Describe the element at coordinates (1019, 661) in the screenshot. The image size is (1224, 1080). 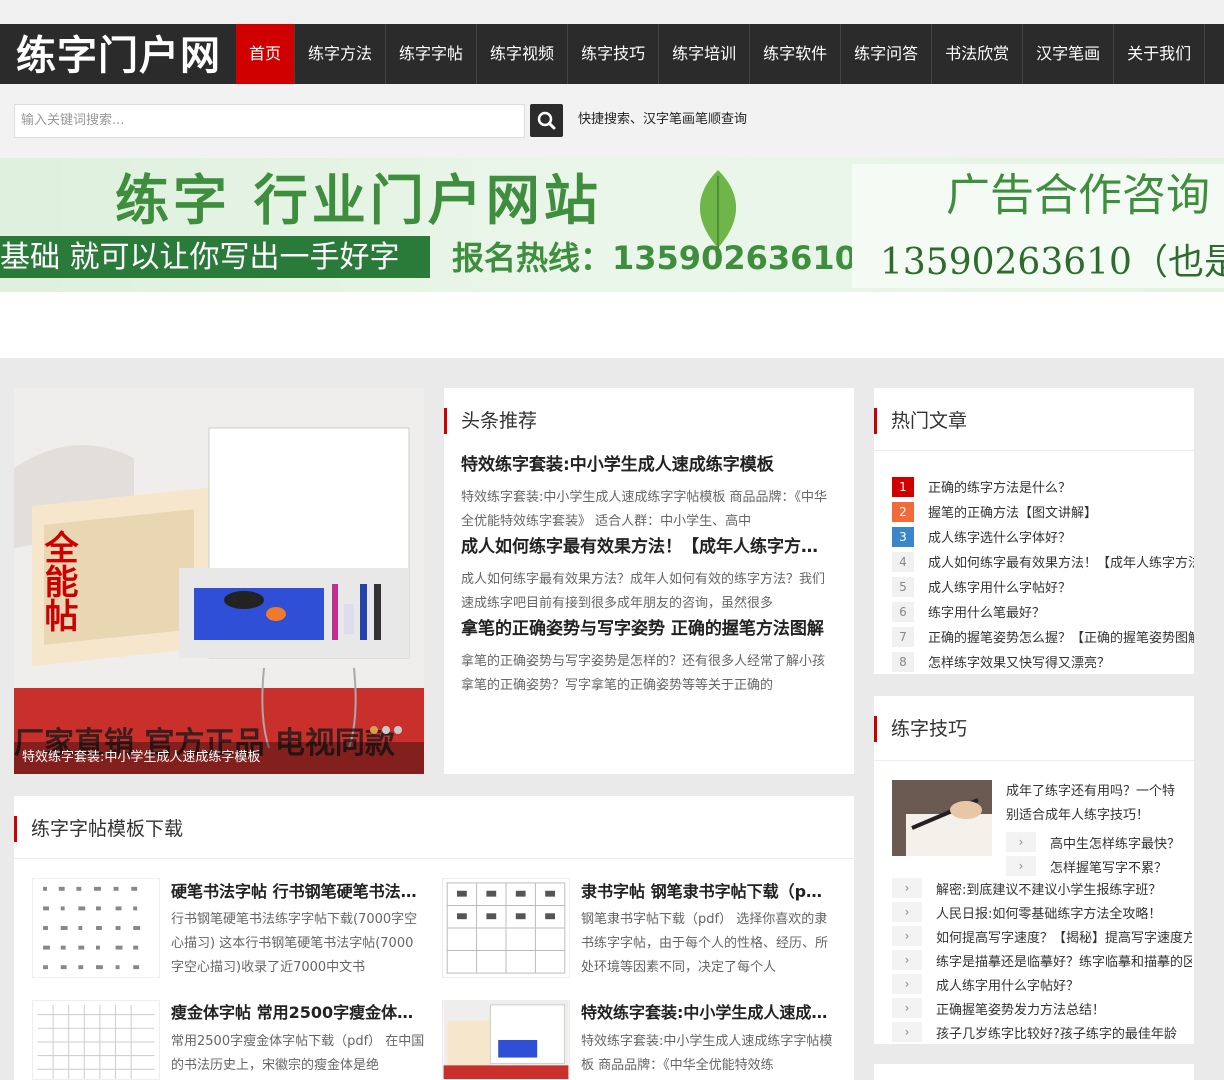
I see `hot-article-link: 怎样练字效果又快写得又漂亮？` at that location.